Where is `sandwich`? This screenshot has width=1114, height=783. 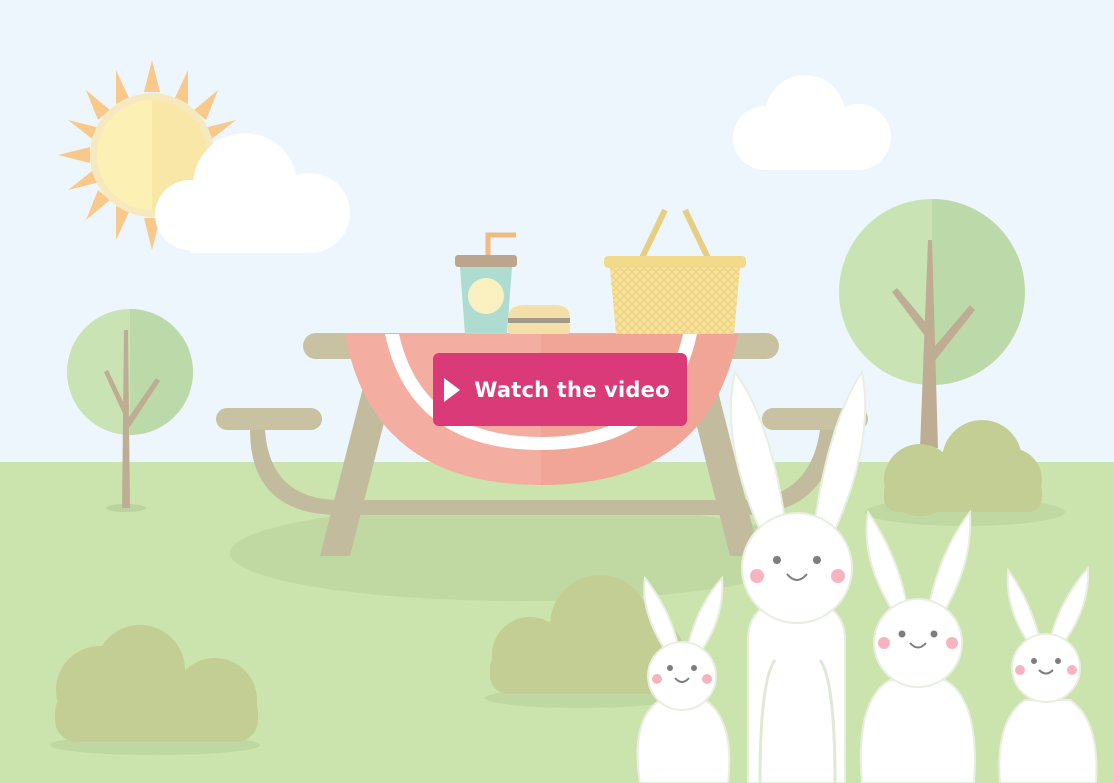
sandwich is located at coordinates (539, 319).